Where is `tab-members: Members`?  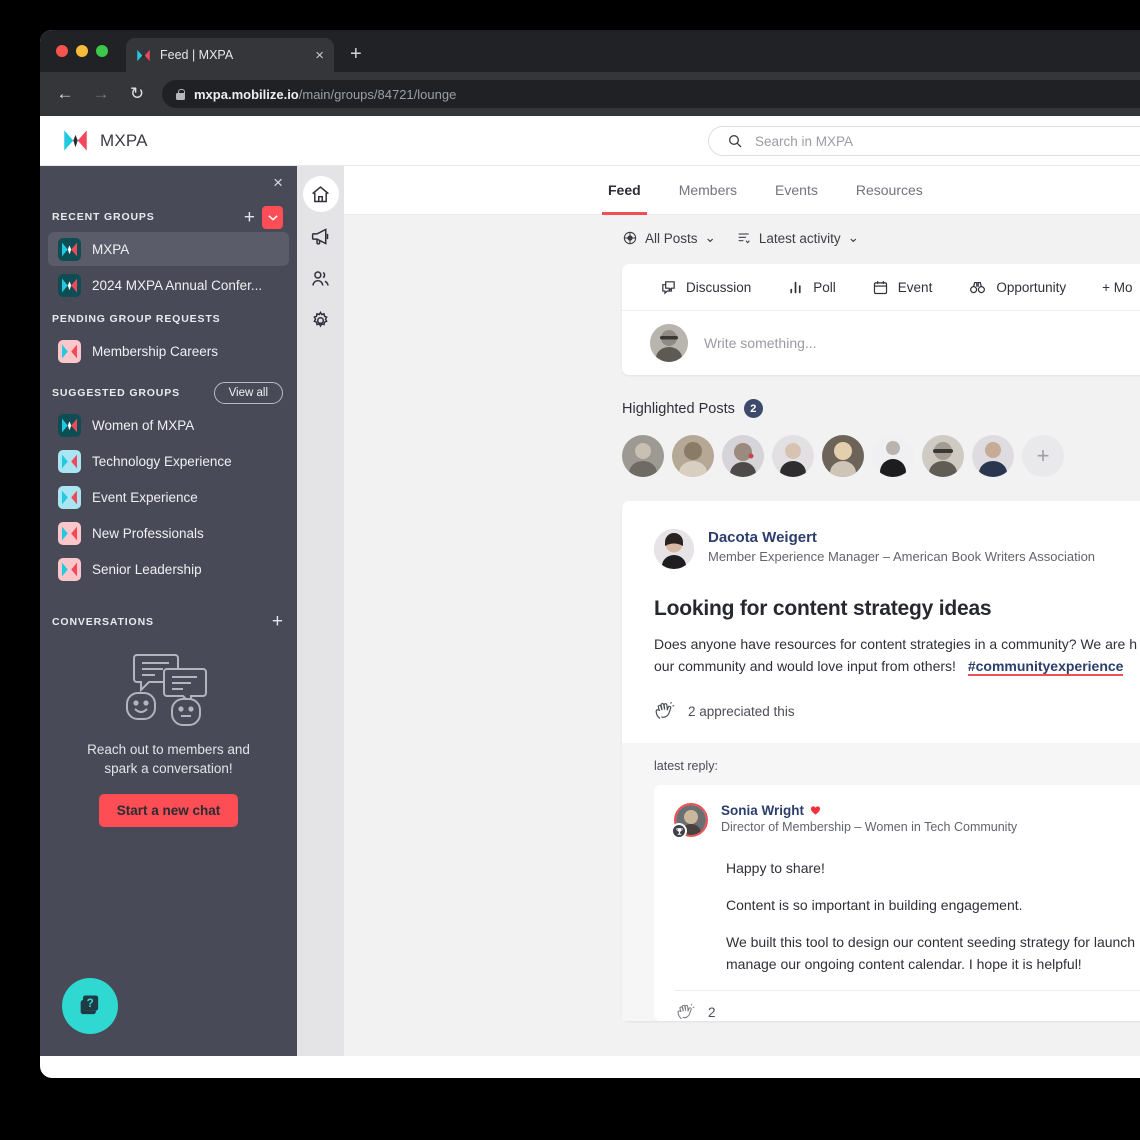 tab-members: Members is located at coordinates (708, 190).